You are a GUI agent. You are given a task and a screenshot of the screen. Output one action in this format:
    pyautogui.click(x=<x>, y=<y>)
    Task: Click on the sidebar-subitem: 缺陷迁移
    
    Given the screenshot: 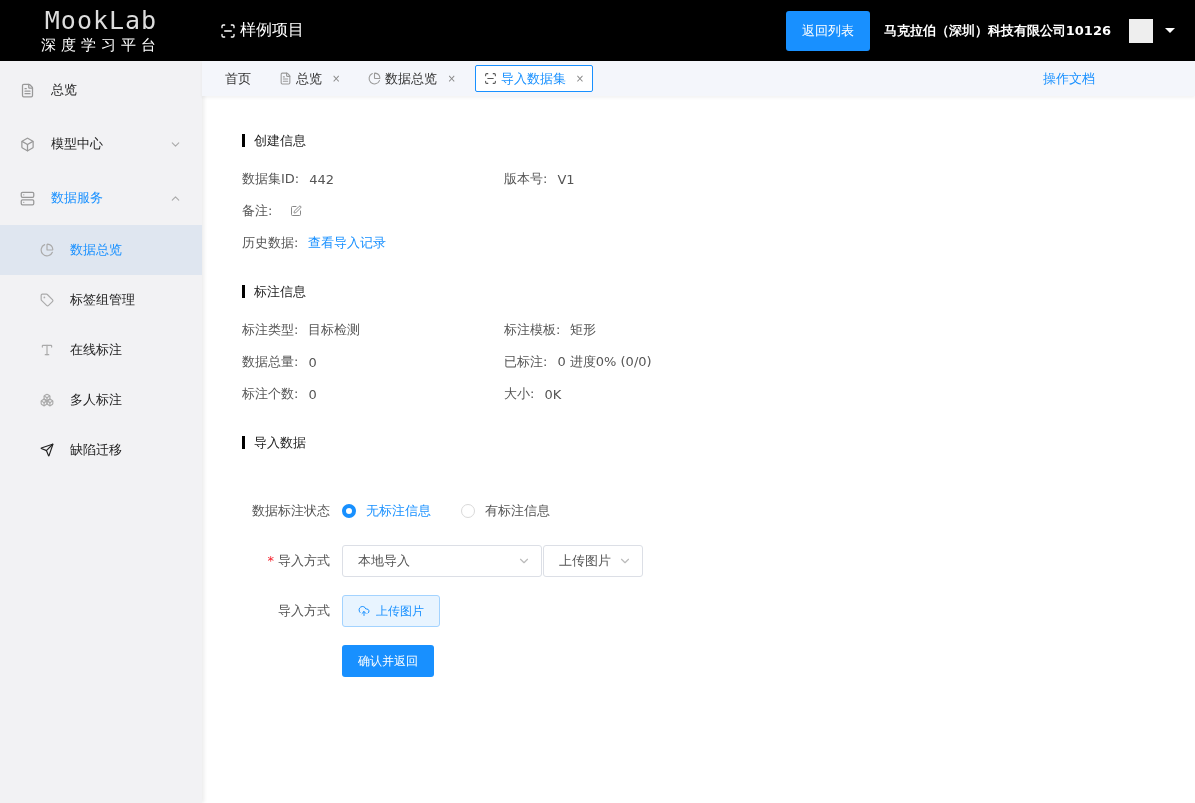 What is the action you would take?
    pyautogui.click(x=101, y=450)
    